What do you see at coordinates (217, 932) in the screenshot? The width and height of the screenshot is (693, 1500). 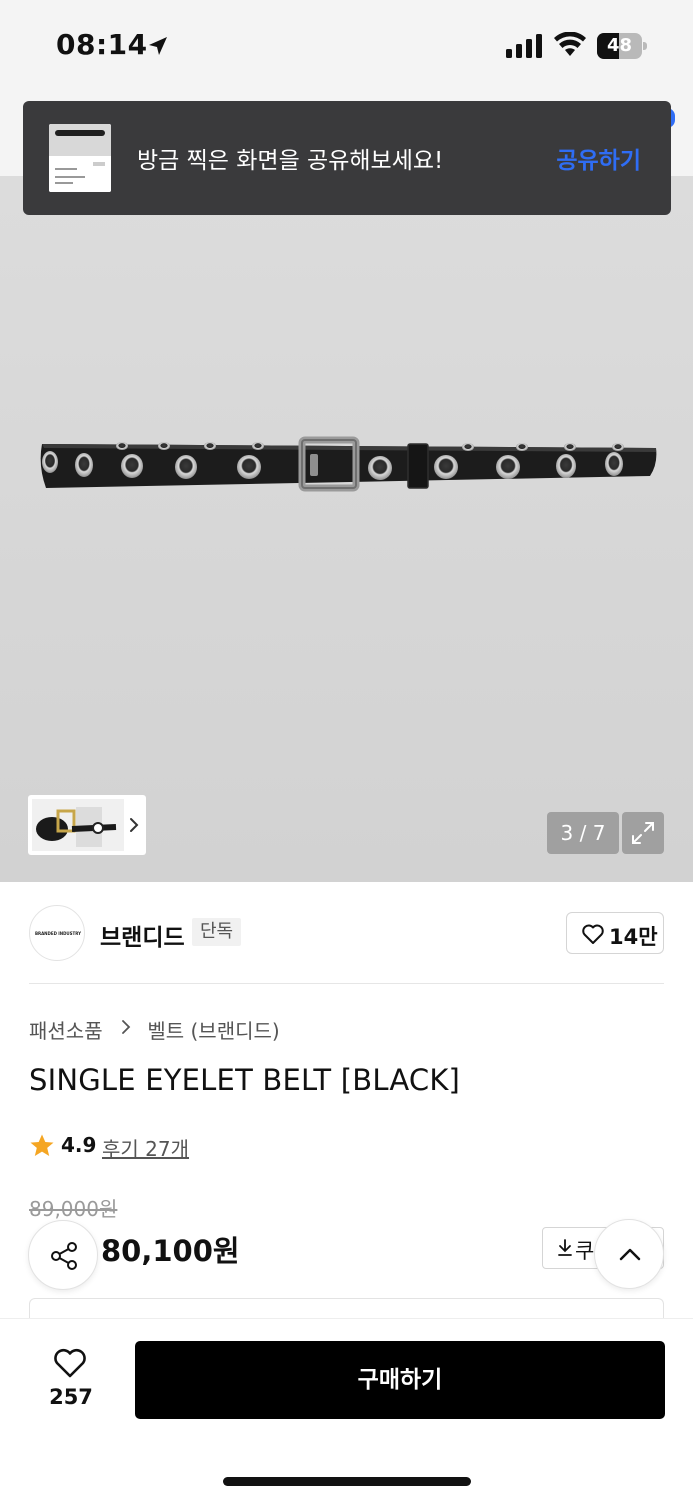 I see `exclusive-badge: 단독` at bounding box center [217, 932].